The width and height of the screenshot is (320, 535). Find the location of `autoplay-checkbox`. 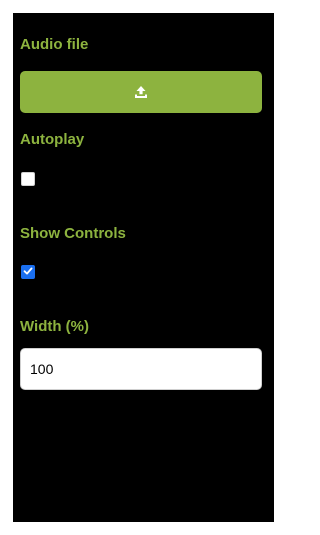

autoplay-checkbox is located at coordinates (28, 179).